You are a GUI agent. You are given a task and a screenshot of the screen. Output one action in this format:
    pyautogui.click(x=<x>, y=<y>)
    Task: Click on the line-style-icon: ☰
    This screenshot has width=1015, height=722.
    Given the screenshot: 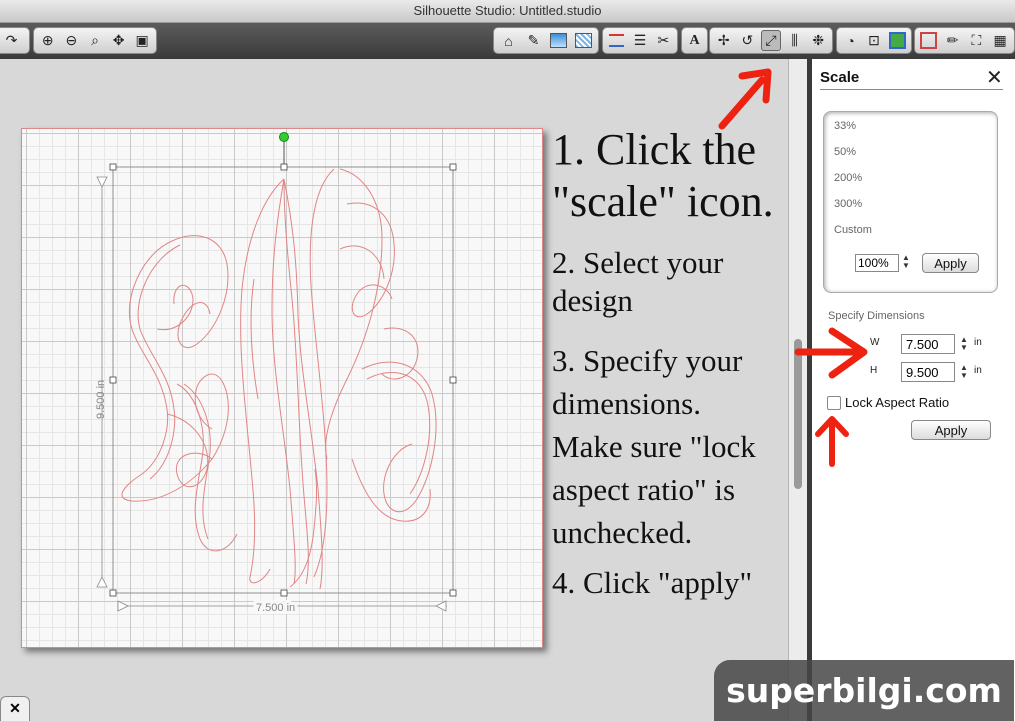 What is the action you would take?
    pyautogui.click(x=639, y=40)
    